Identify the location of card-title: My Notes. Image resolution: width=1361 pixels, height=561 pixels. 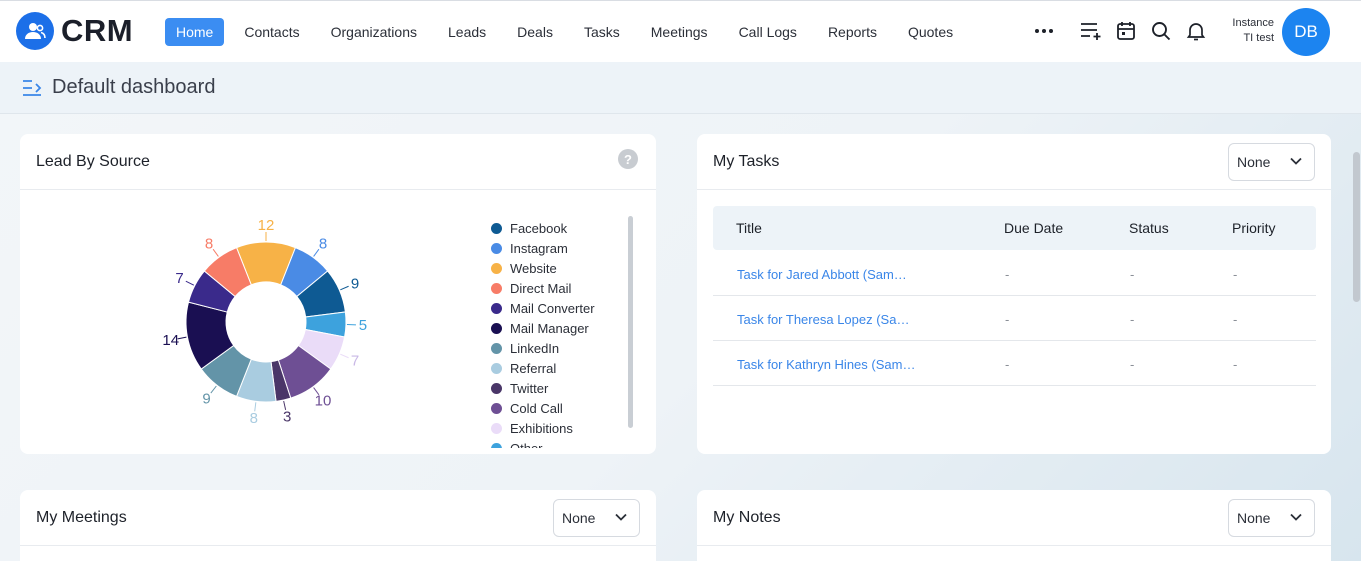
(747, 517).